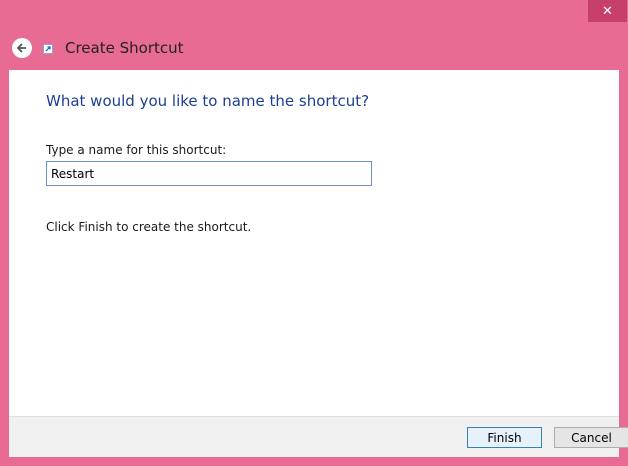 The height and width of the screenshot is (466, 628). Describe the element at coordinates (504, 437) in the screenshot. I see `finish-button: Finish` at that location.